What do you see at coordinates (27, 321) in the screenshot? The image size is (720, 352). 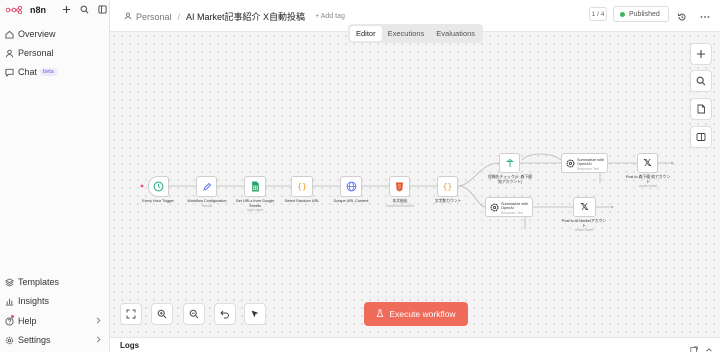 I see `sidebar-item-label: Help` at bounding box center [27, 321].